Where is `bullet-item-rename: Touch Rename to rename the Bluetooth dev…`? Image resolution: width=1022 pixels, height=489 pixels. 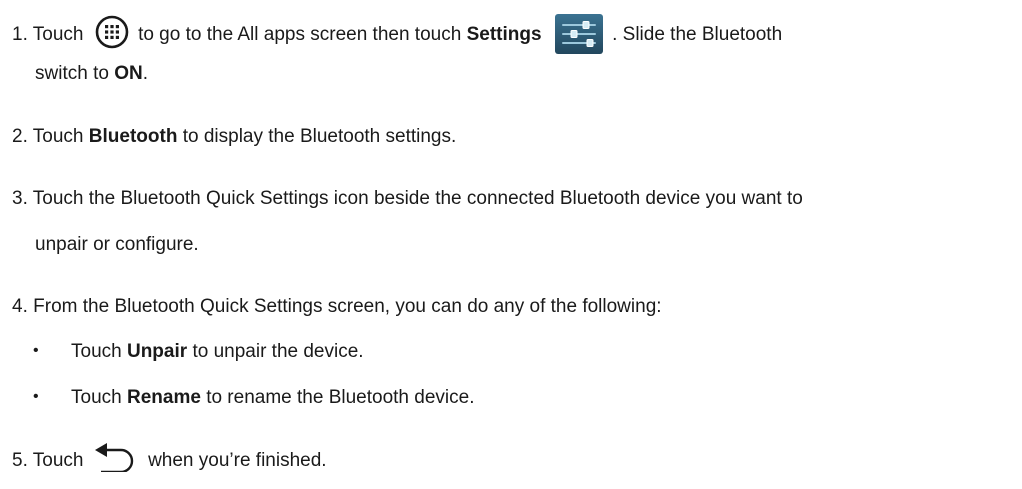
bullet-item-rename: Touch Rename to rename the Bluetooth dev… is located at coordinates (272, 398).